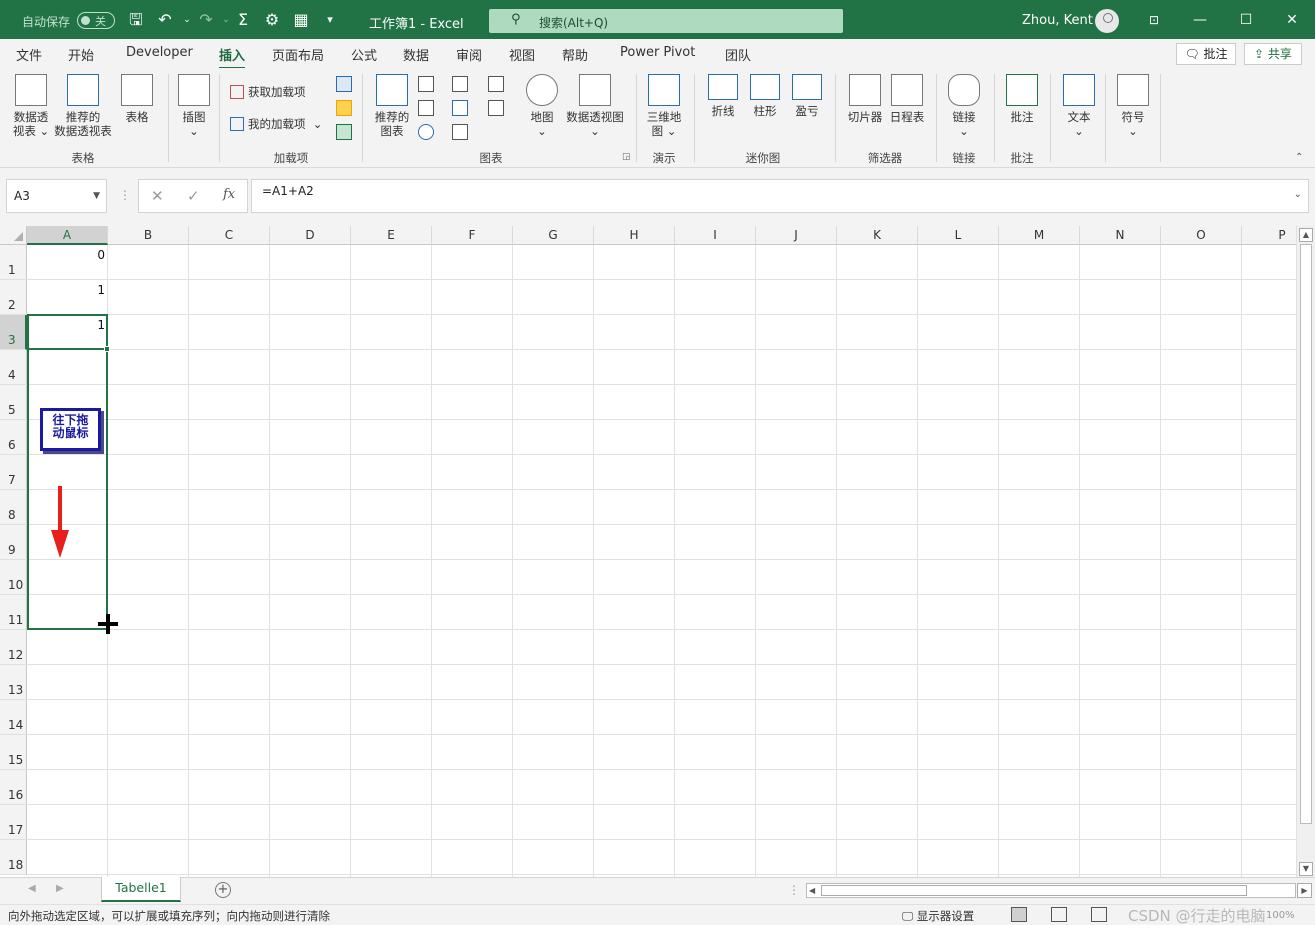 The image size is (1315, 925). I want to click on row-header-18: 18, so click(13, 857).